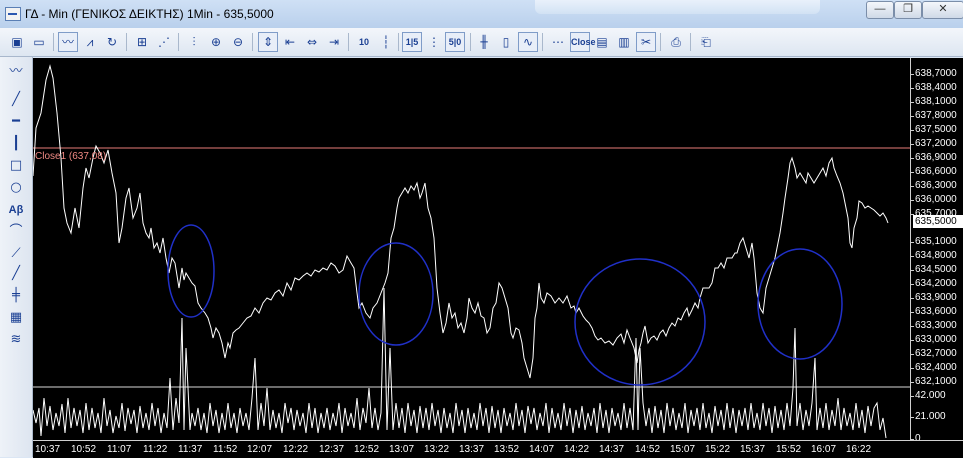 The image size is (963, 458). Describe the element at coordinates (334, 42) in the screenshot. I see `scroll-end-icon: ⇥` at that location.